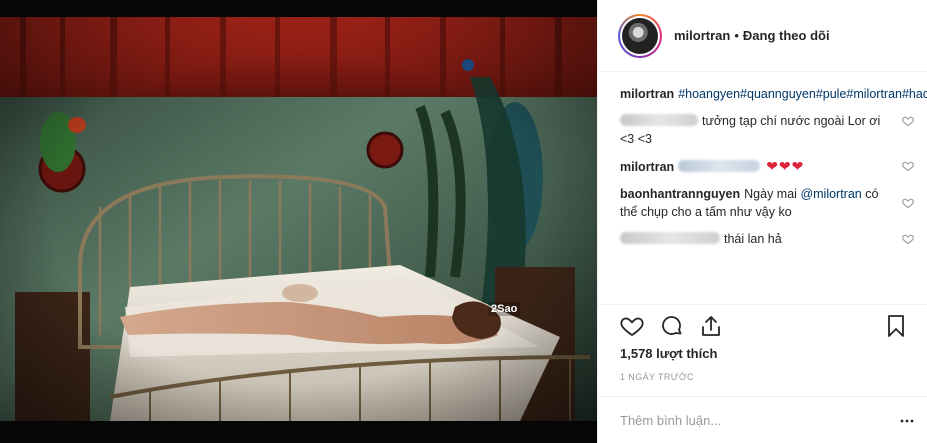  Describe the element at coordinates (753, 239) in the screenshot. I see `comment-text: thái lan hả` at that location.